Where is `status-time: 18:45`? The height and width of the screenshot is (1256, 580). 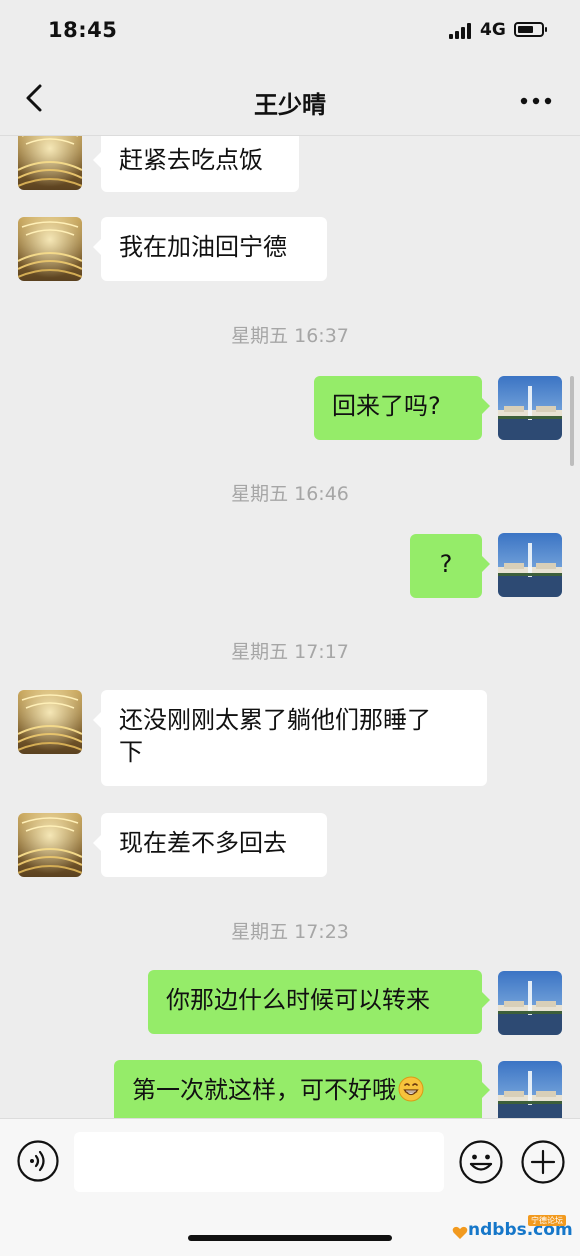 status-time: 18:45 is located at coordinates (83, 30).